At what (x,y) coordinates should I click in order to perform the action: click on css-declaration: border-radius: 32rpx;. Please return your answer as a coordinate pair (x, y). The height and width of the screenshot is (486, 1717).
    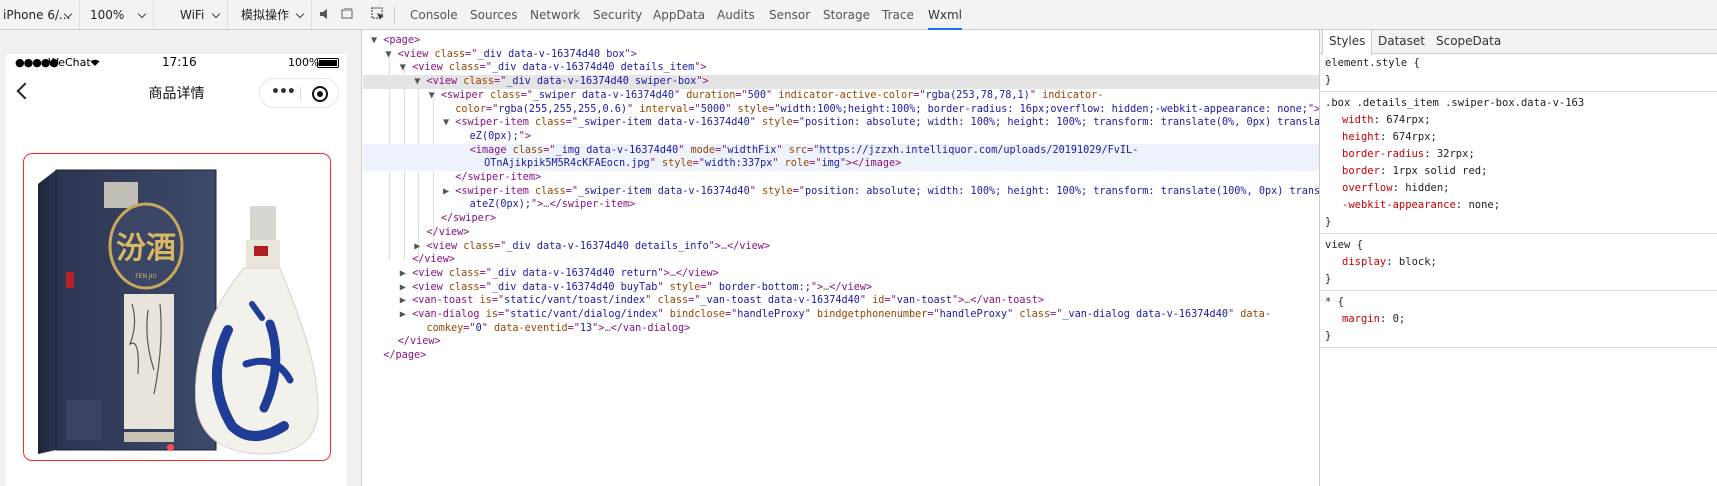
    Looking at the image, I should click on (1408, 154).